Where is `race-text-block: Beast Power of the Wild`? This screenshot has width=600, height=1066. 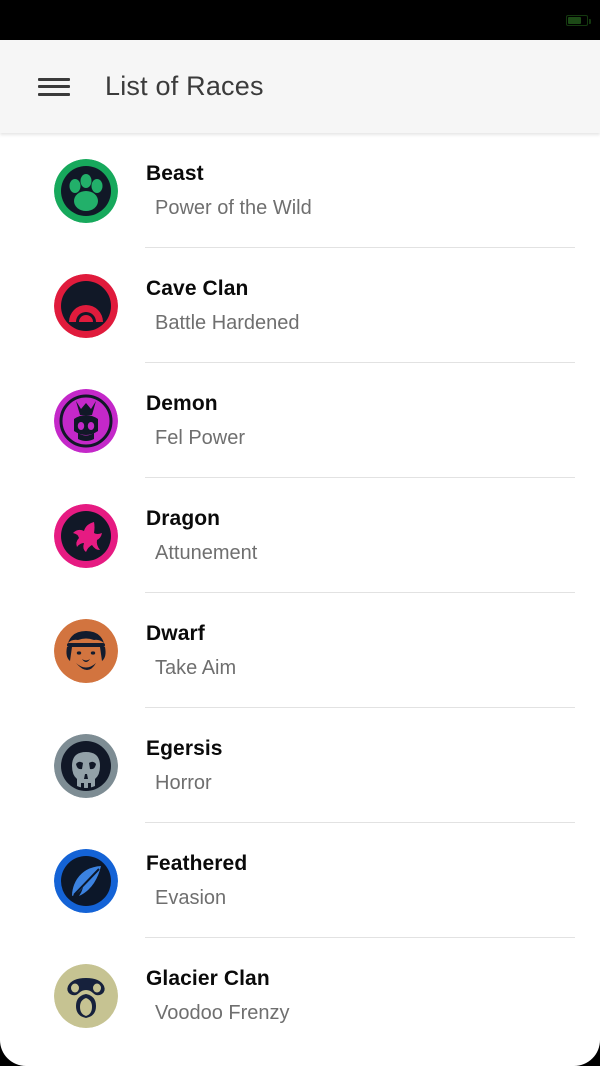
race-text-block: Beast Power of the Wild is located at coordinates (373, 190).